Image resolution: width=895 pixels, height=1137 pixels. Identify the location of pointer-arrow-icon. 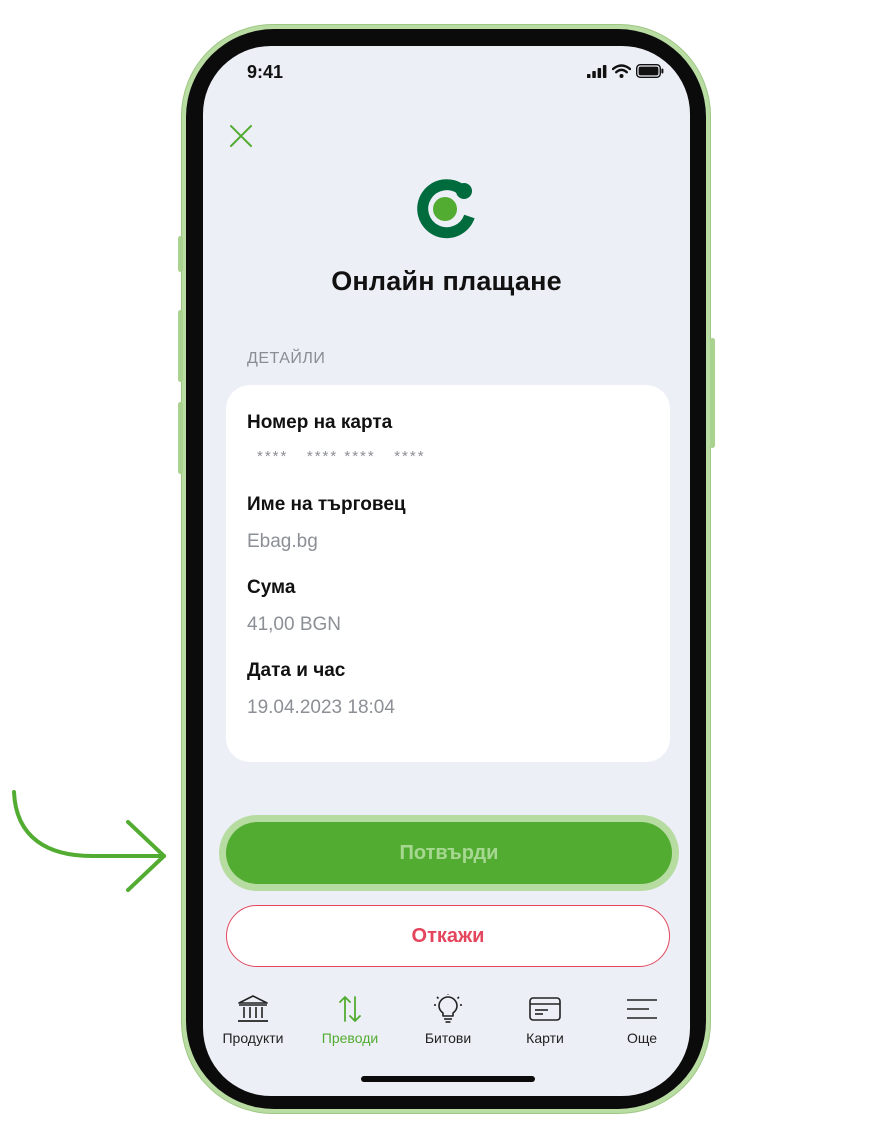
(89, 841).